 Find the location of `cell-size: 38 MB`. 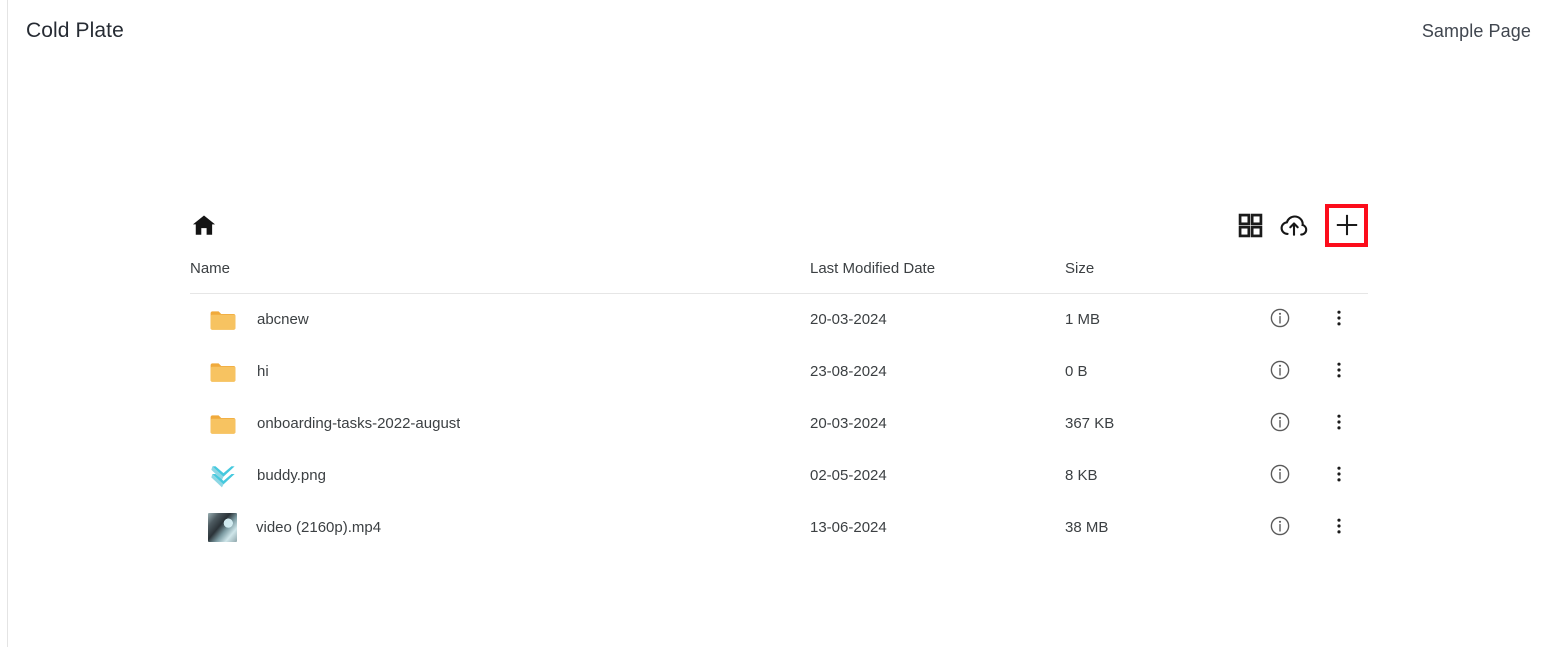

cell-size: 38 MB is located at coordinates (1087, 527).